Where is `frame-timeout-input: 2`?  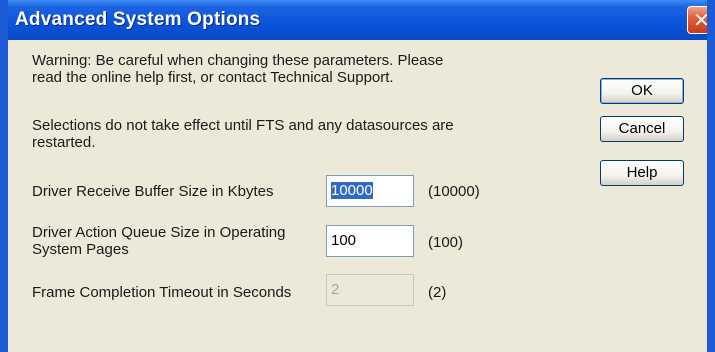 frame-timeout-input: 2 is located at coordinates (370, 290).